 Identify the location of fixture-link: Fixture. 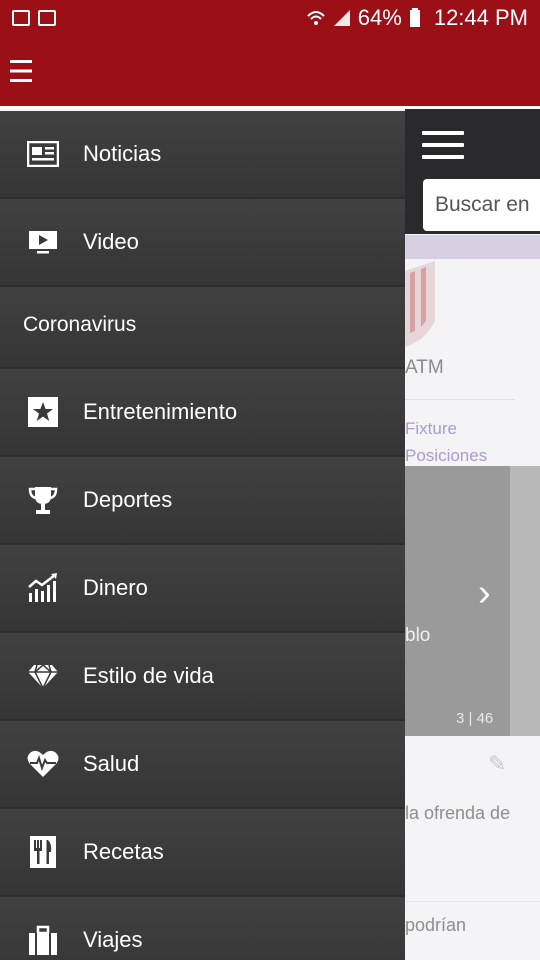
(431, 429).